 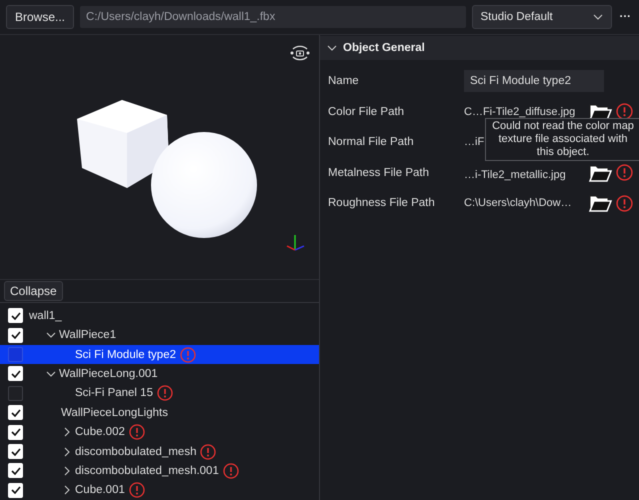 What do you see at coordinates (135, 452) in the screenshot?
I see `tree-item-label: discombobulated_mesh` at bounding box center [135, 452].